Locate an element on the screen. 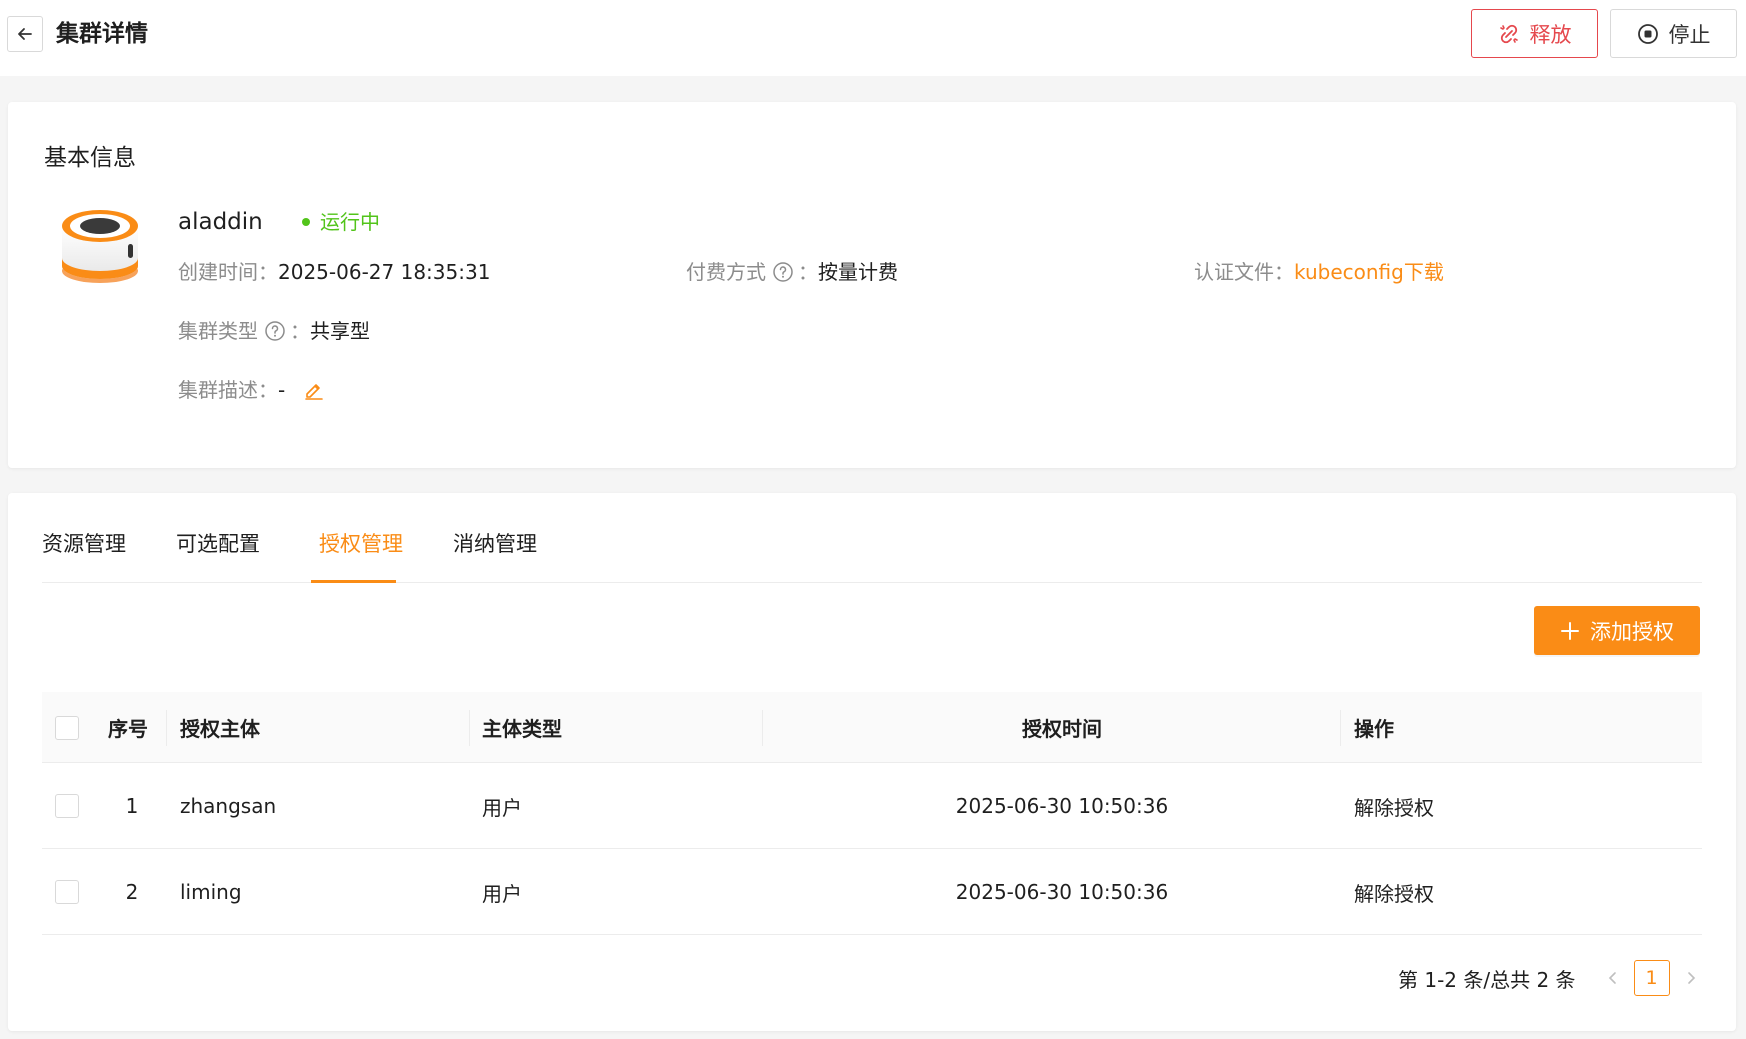  col-subject-type: 主体类型 is located at coordinates (522, 729).